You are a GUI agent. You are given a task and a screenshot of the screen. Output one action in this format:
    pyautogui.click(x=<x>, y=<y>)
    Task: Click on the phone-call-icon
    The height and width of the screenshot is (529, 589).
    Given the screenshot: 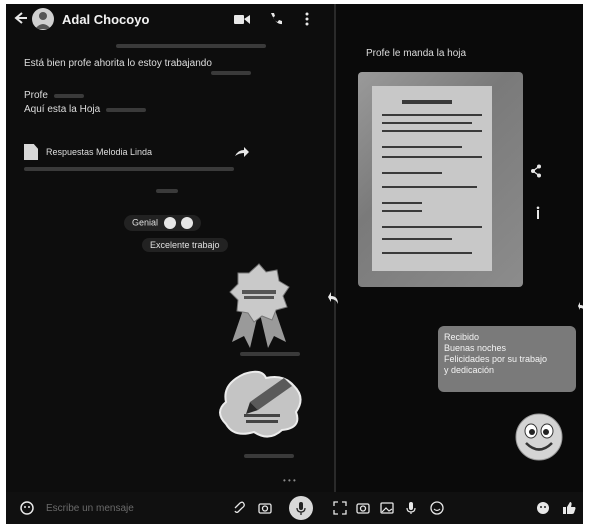 What is the action you would take?
    pyautogui.click(x=276, y=19)
    